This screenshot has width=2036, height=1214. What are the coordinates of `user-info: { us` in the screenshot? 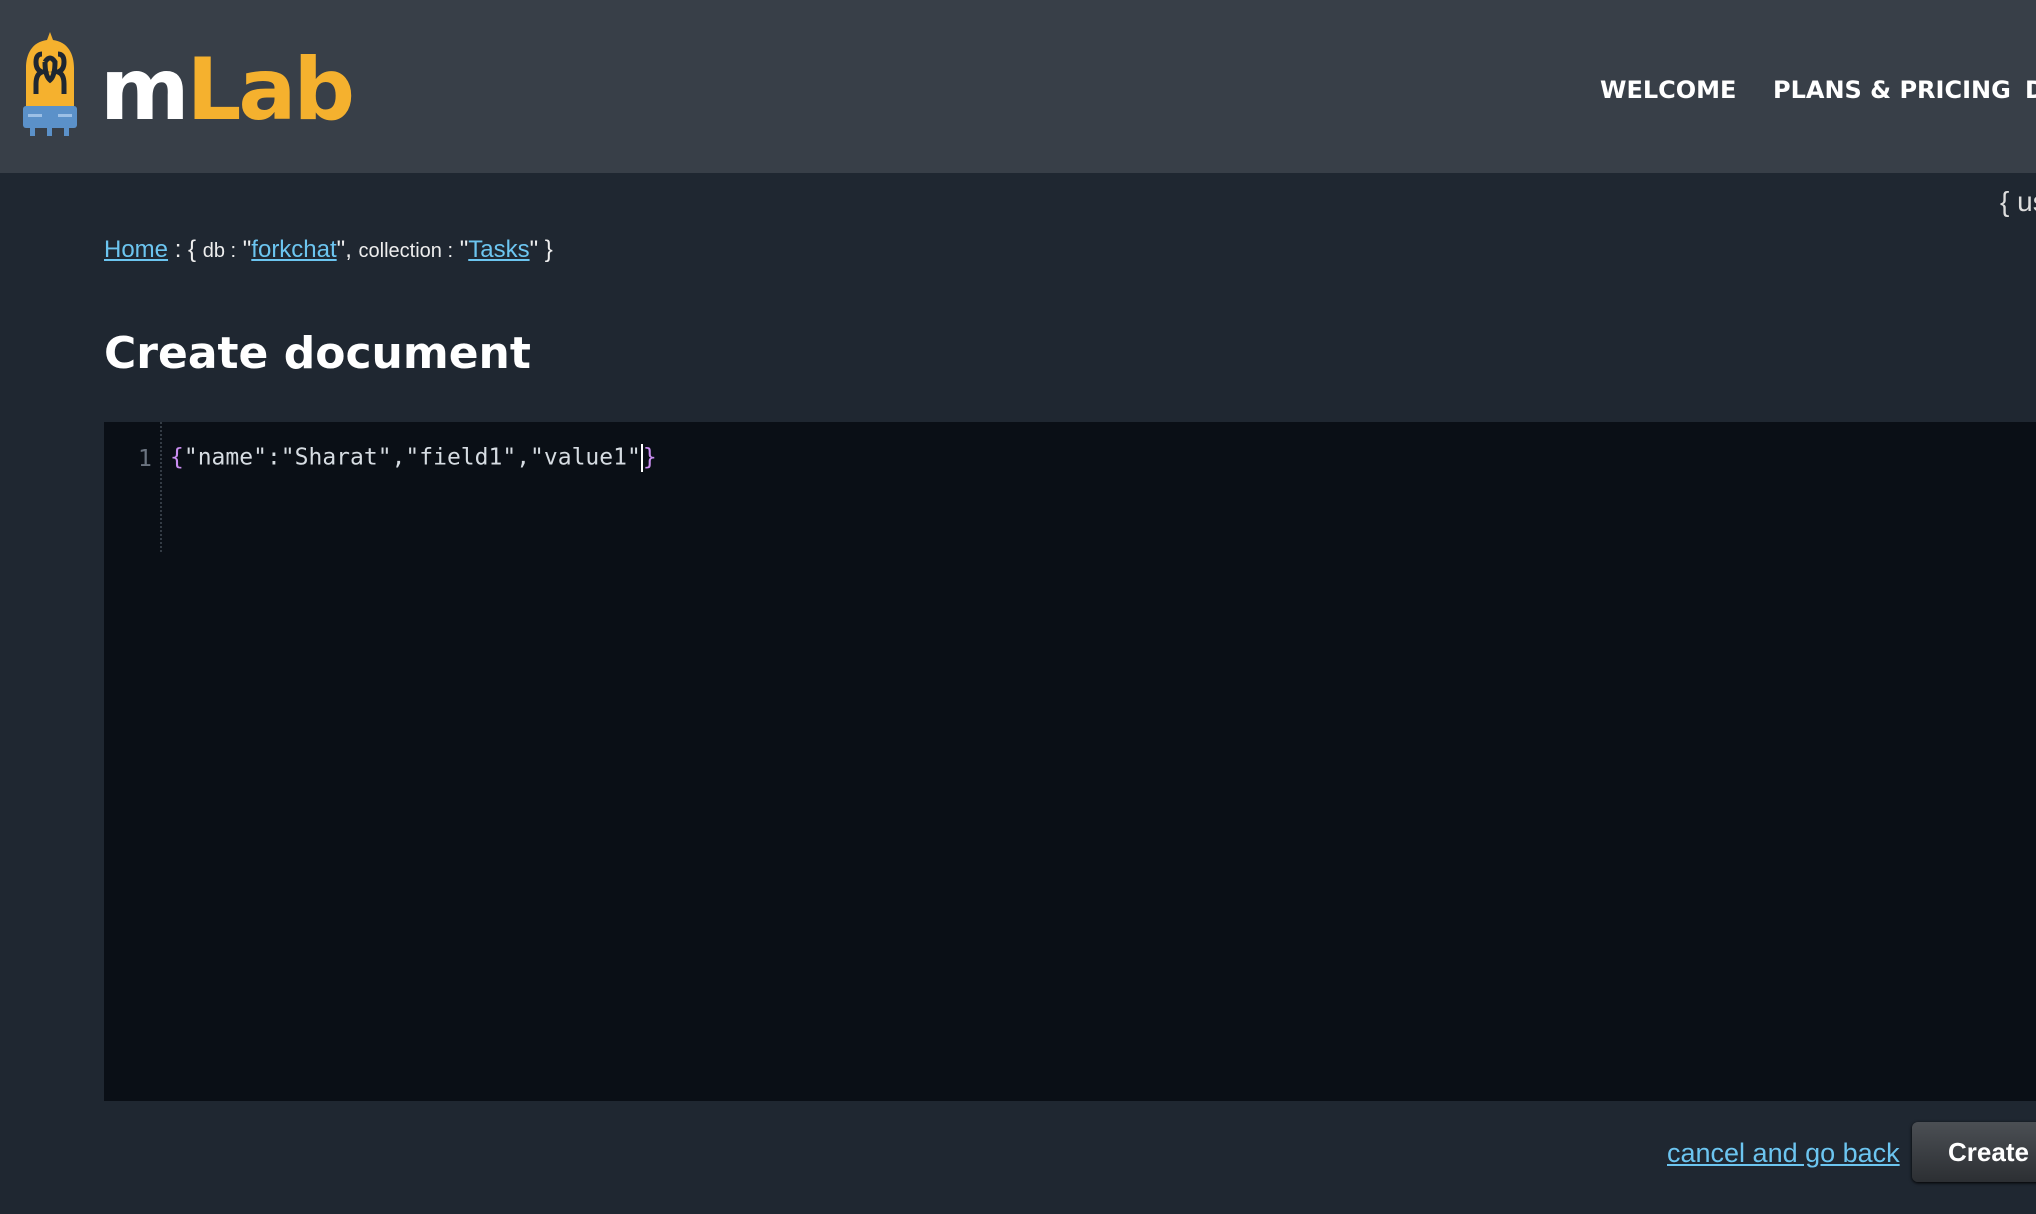 It's located at (2018, 202).